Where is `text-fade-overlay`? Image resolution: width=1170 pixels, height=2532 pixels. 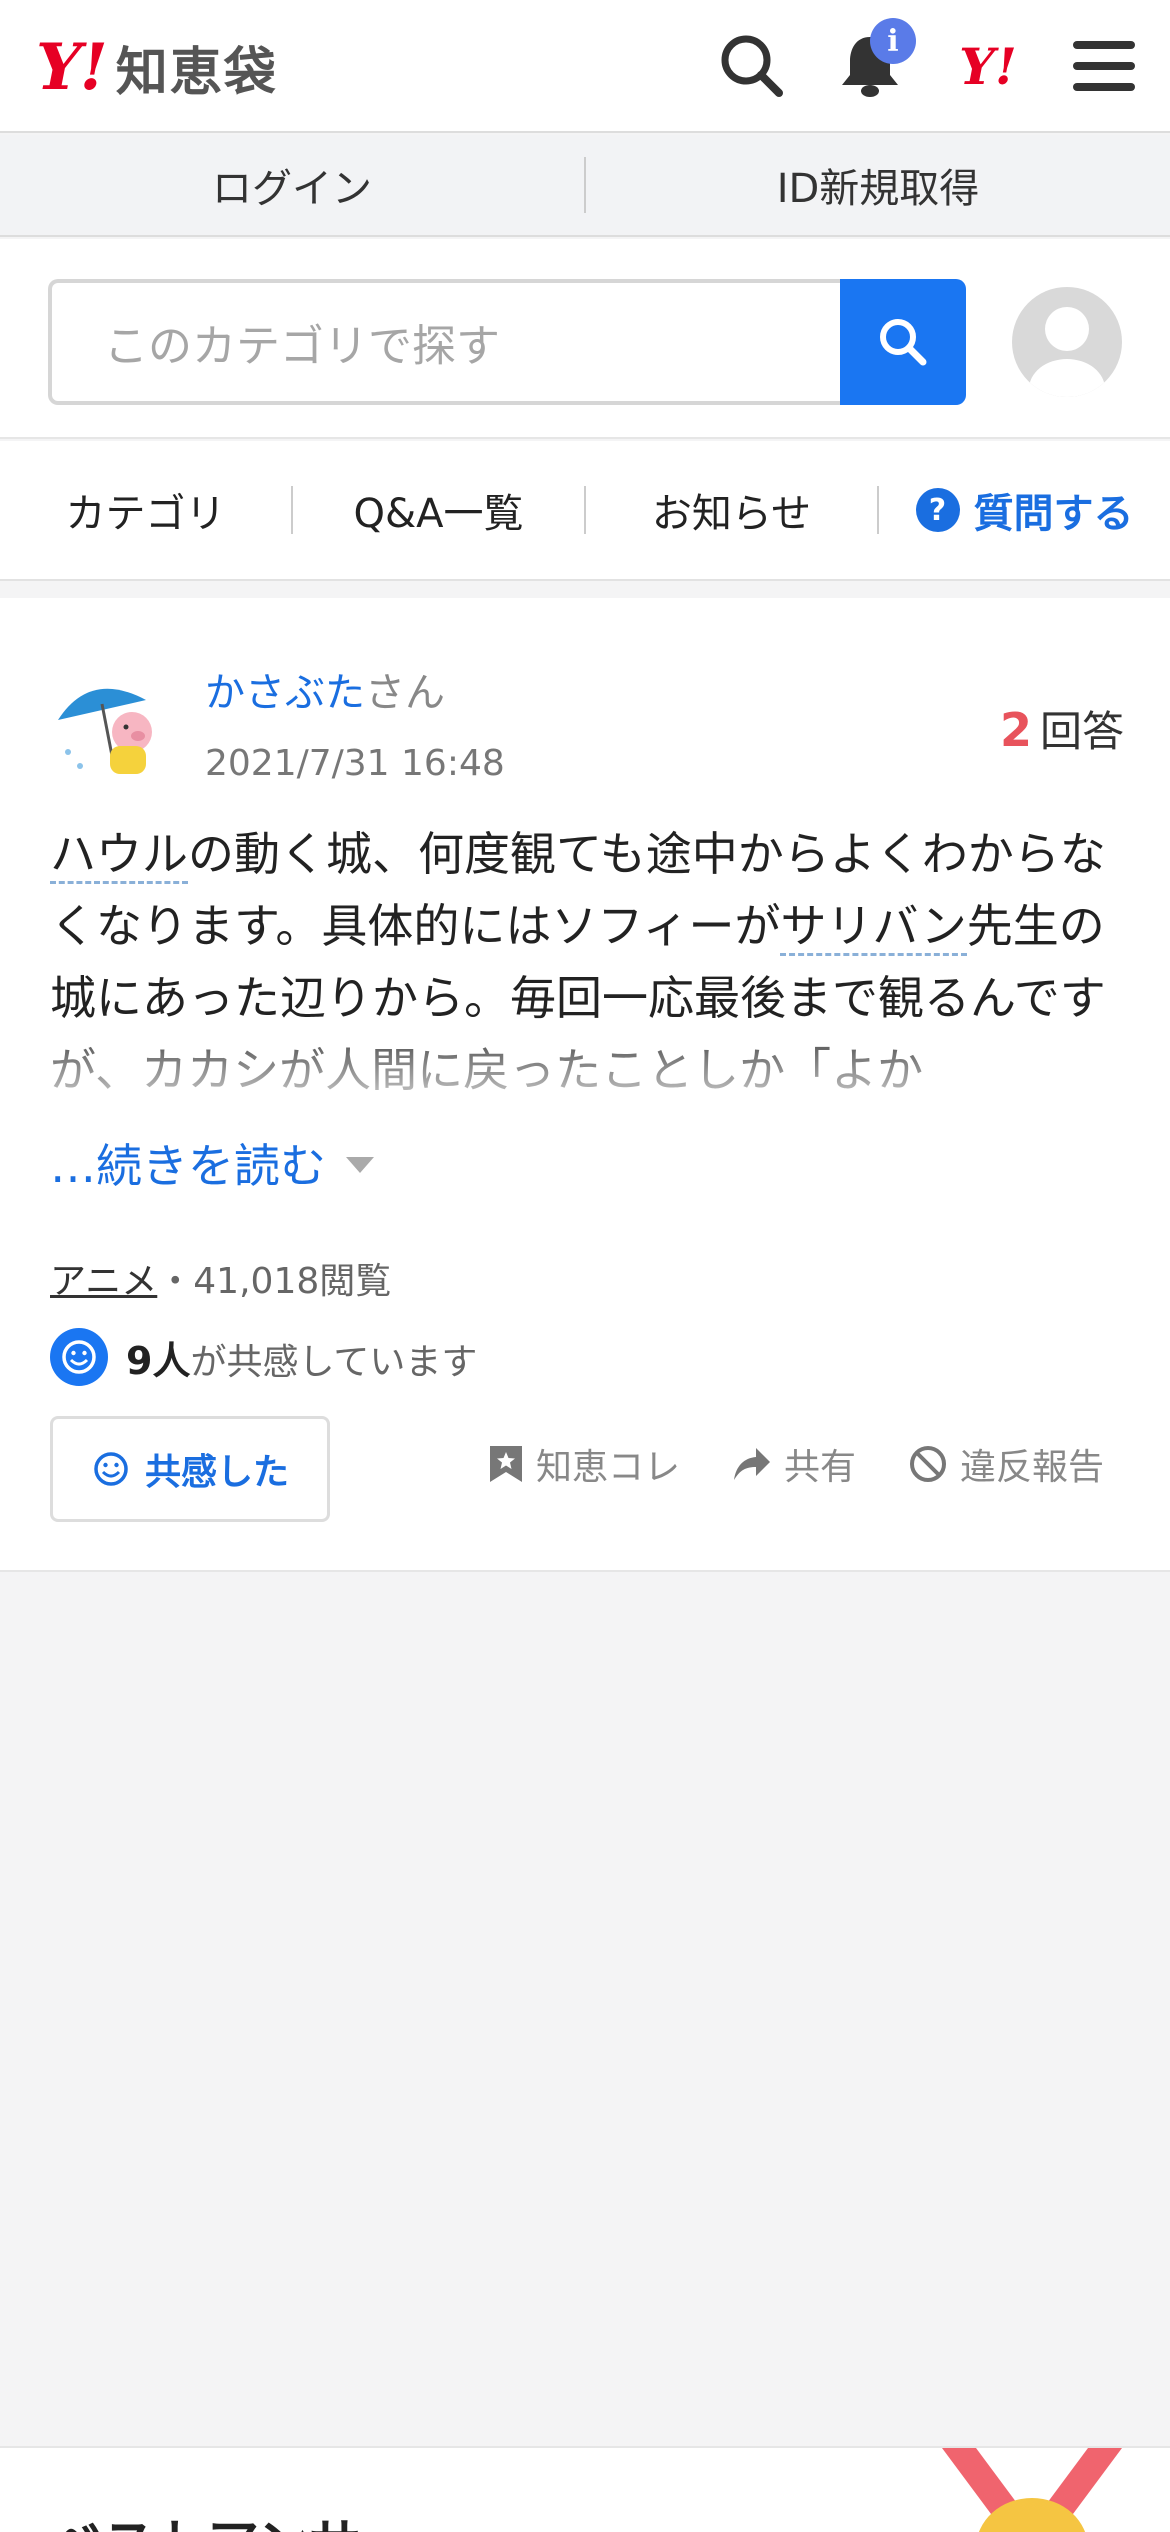 text-fade-overlay is located at coordinates (585, 1070).